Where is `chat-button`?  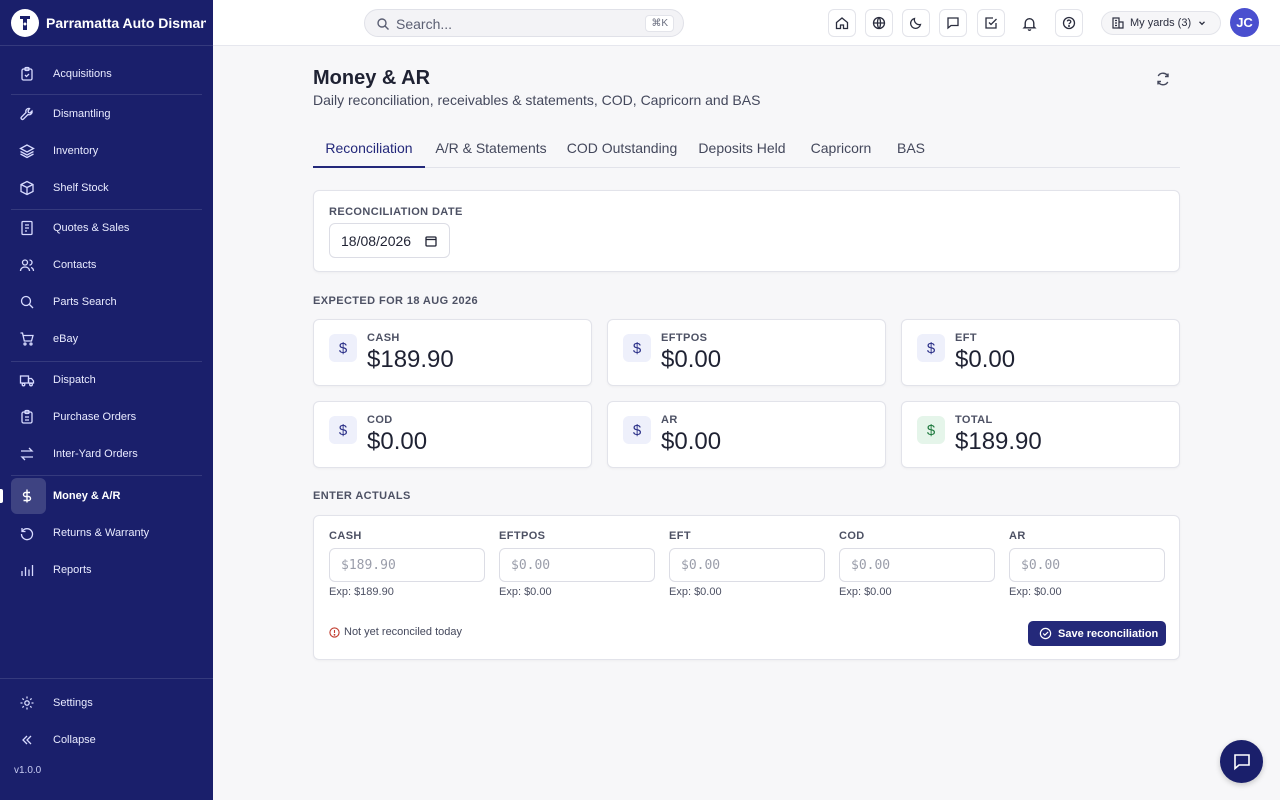
chat-button is located at coordinates (1241, 761).